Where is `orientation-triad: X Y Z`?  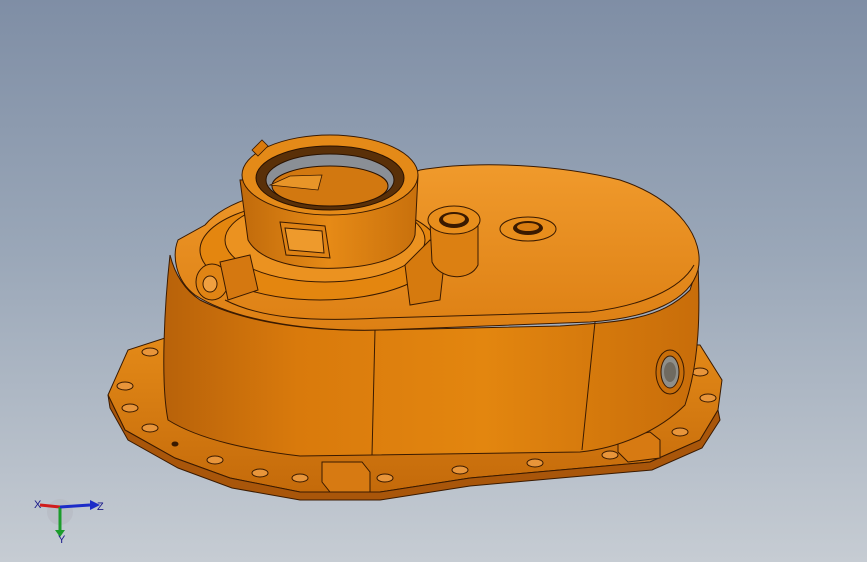 orientation-triad: X Y Z is located at coordinates (69, 522).